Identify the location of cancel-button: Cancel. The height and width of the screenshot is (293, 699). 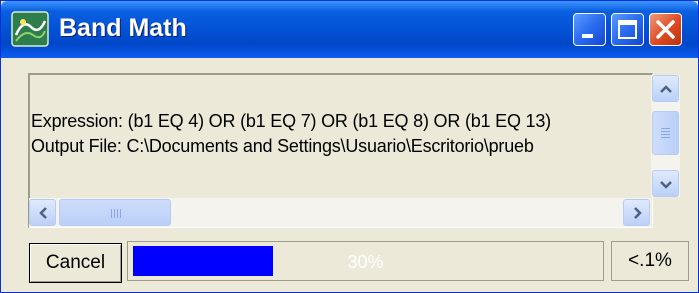
(75, 263).